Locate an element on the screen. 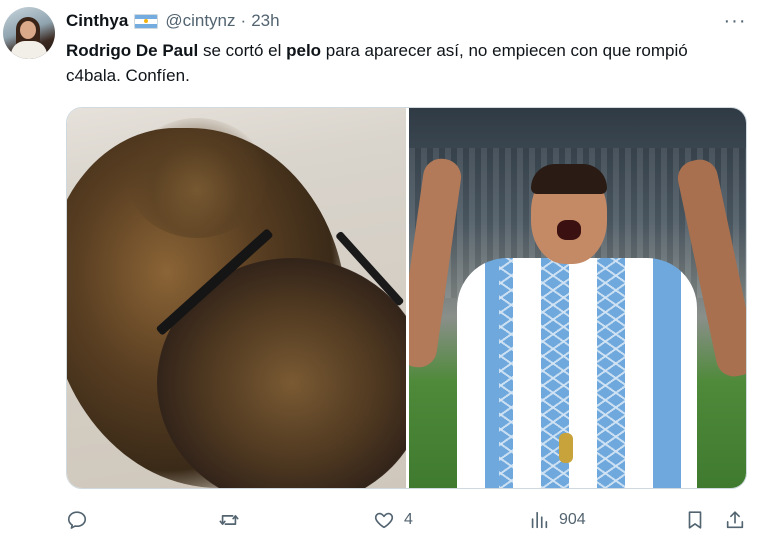 The image size is (770, 537). like-button: 4 is located at coordinates (393, 520).